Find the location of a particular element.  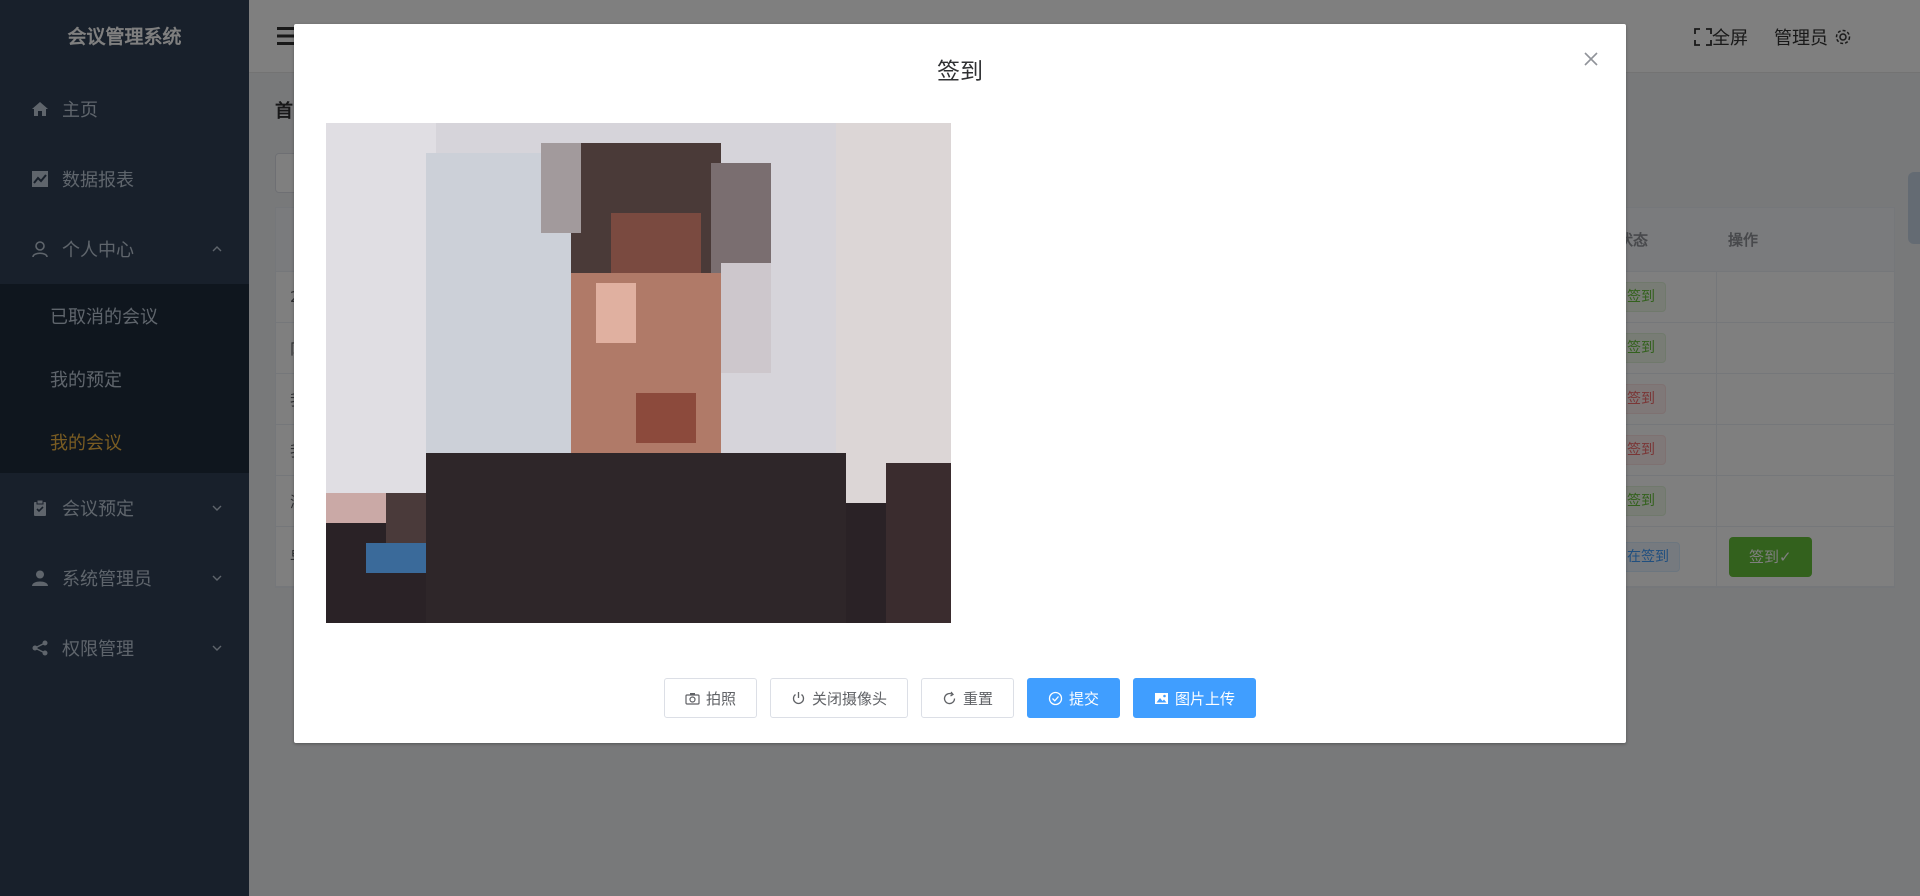

reset-button: 重置 is located at coordinates (967, 698).